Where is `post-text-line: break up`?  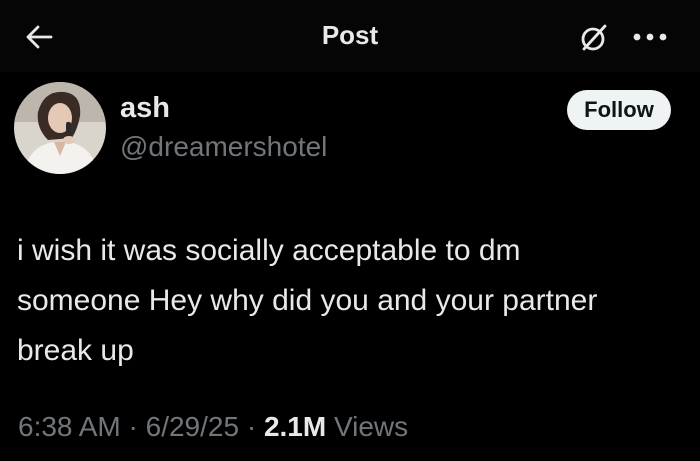
post-text-line: break up is located at coordinates (75, 350).